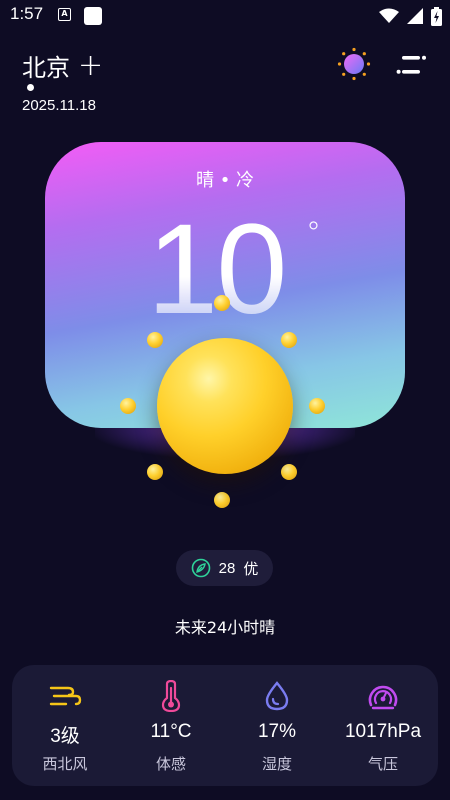  I want to click on signal-icon, so click(415, 16).